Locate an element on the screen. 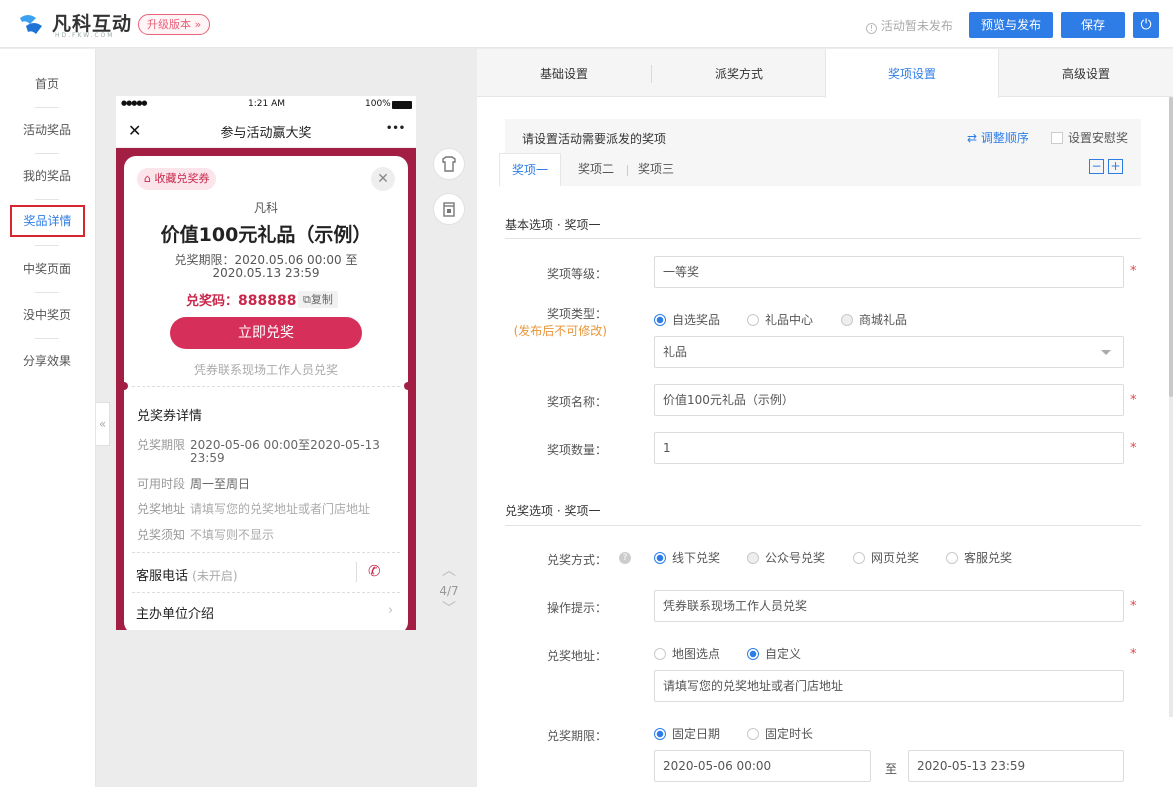 This screenshot has width=1173, height=787. nav-item-lose-page: 没中奖页 is located at coordinates (47, 315).